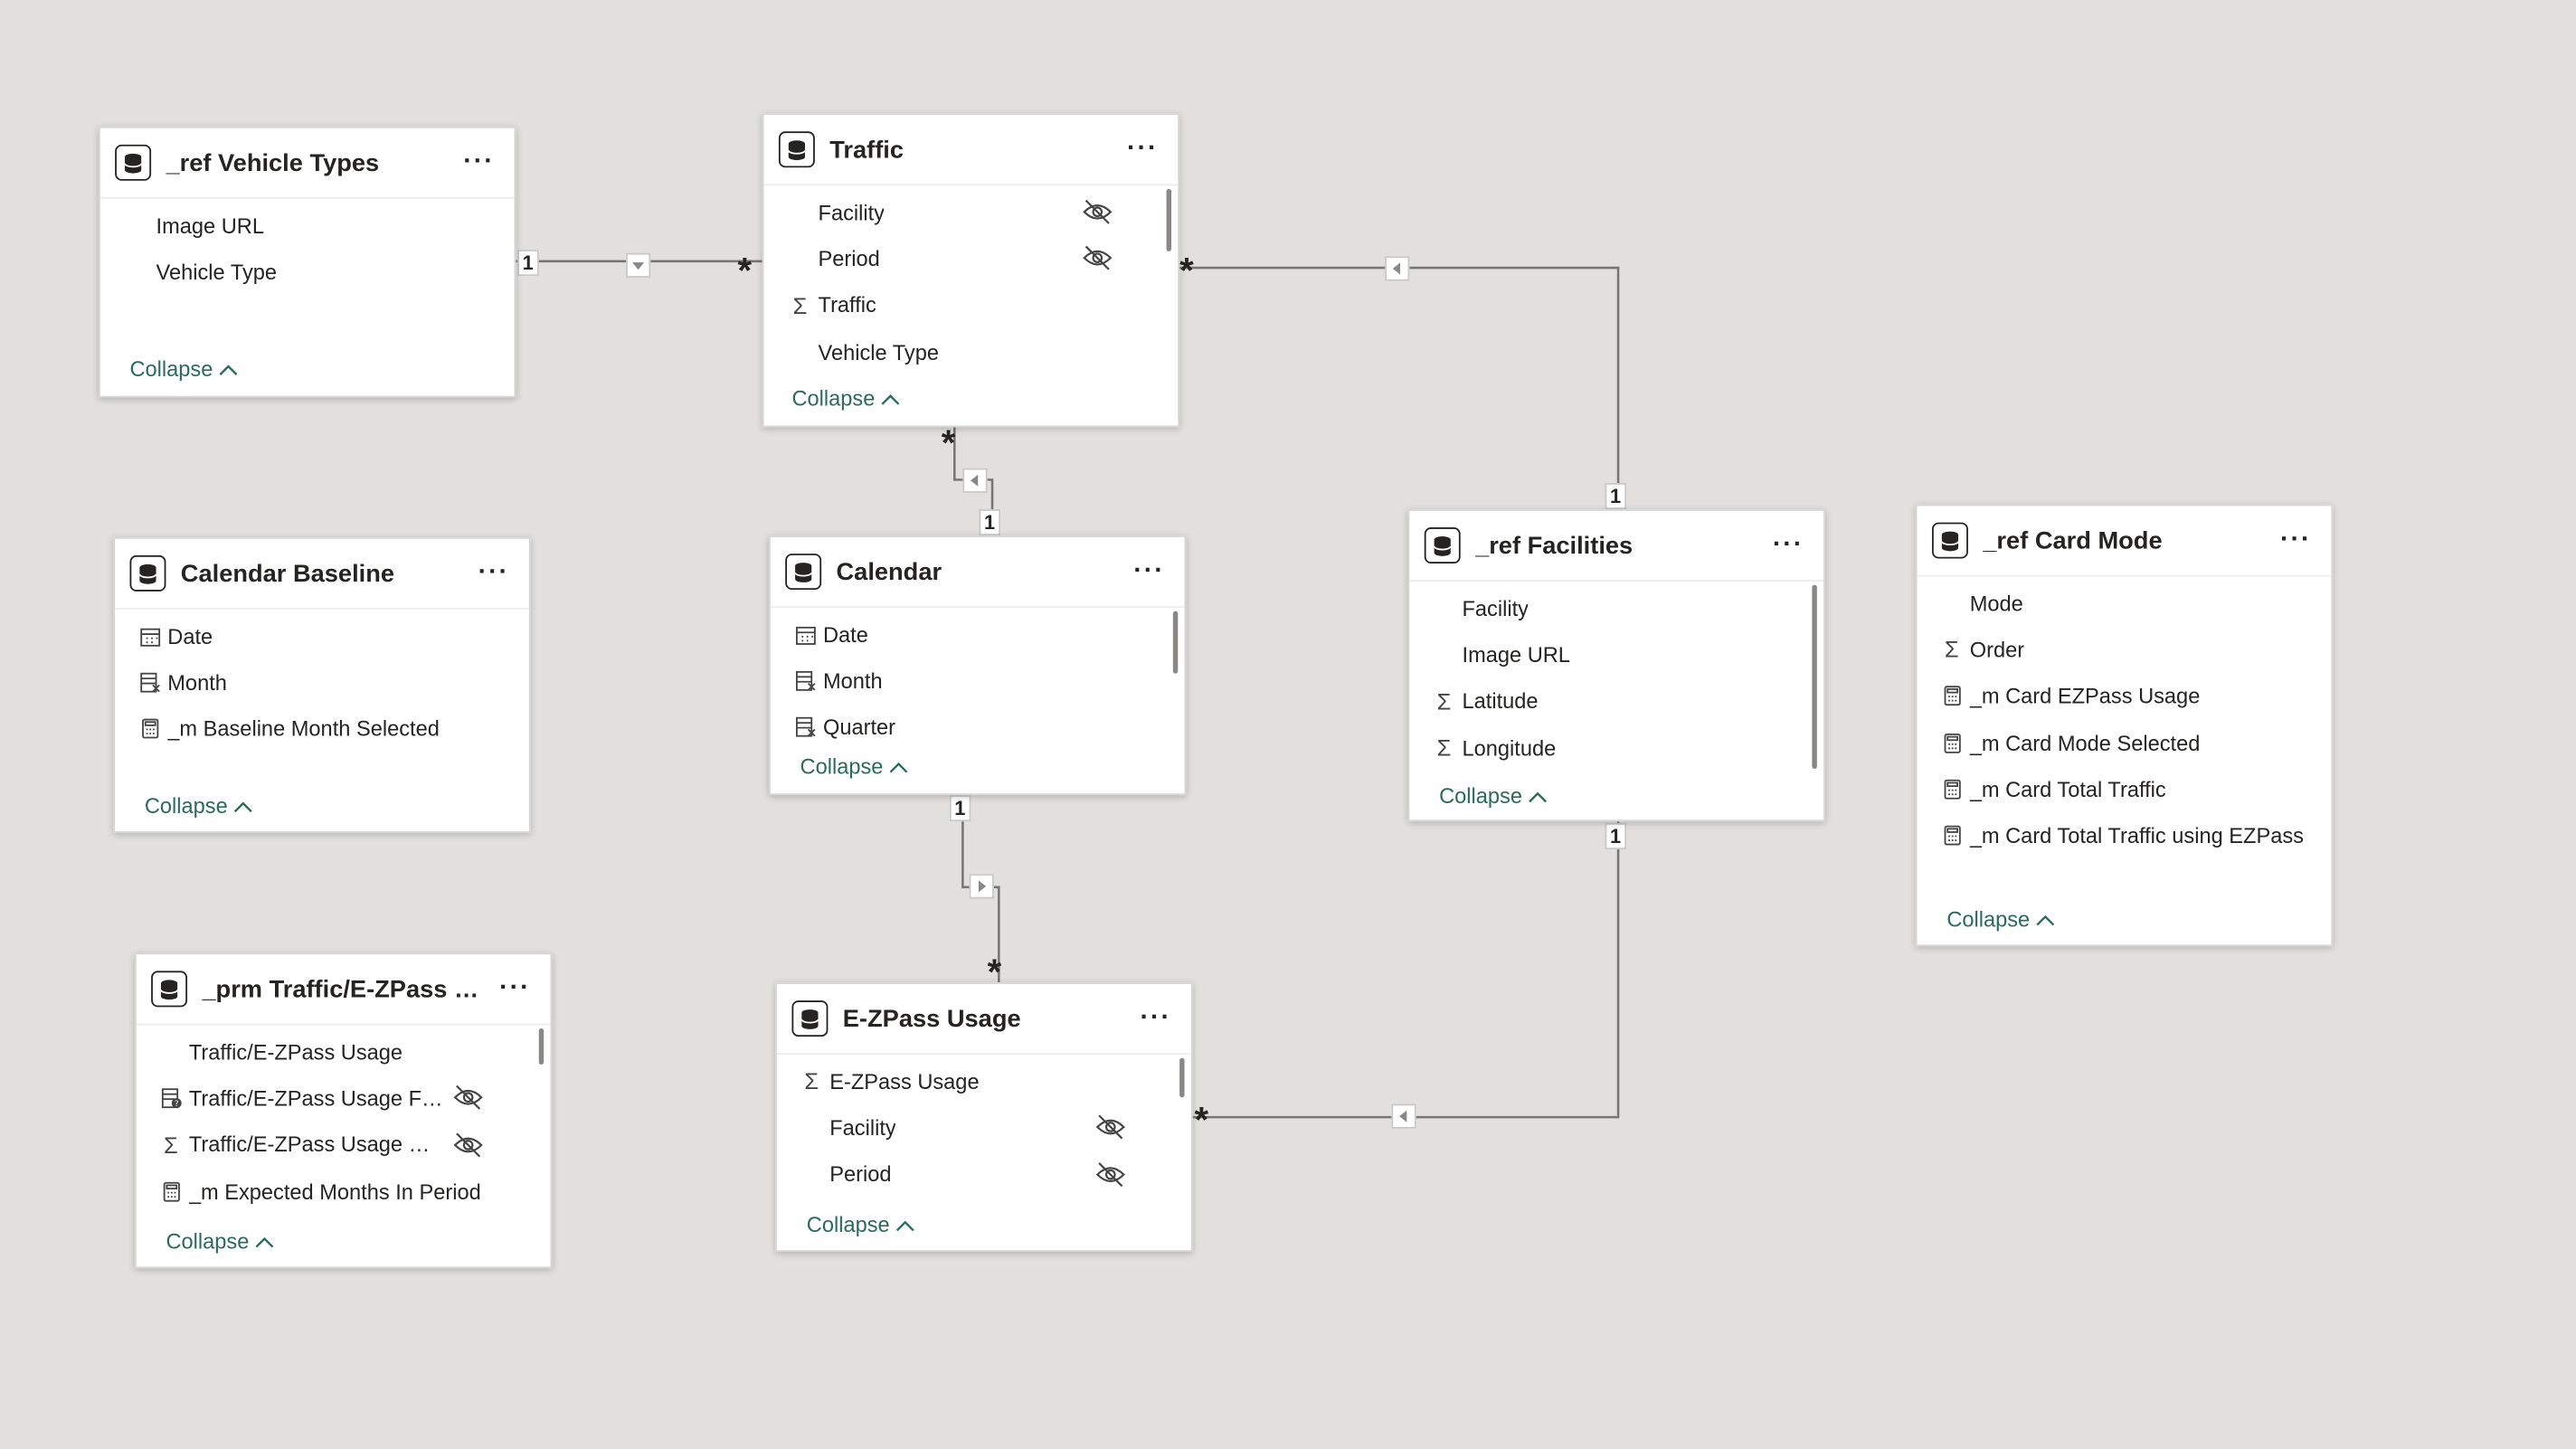 Image resolution: width=2576 pixels, height=1449 pixels. What do you see at coordinates (2134, 696) in the screenshot?
I see `field-row: _m Card EZPass Usage` at bounding box center [2134, 696].